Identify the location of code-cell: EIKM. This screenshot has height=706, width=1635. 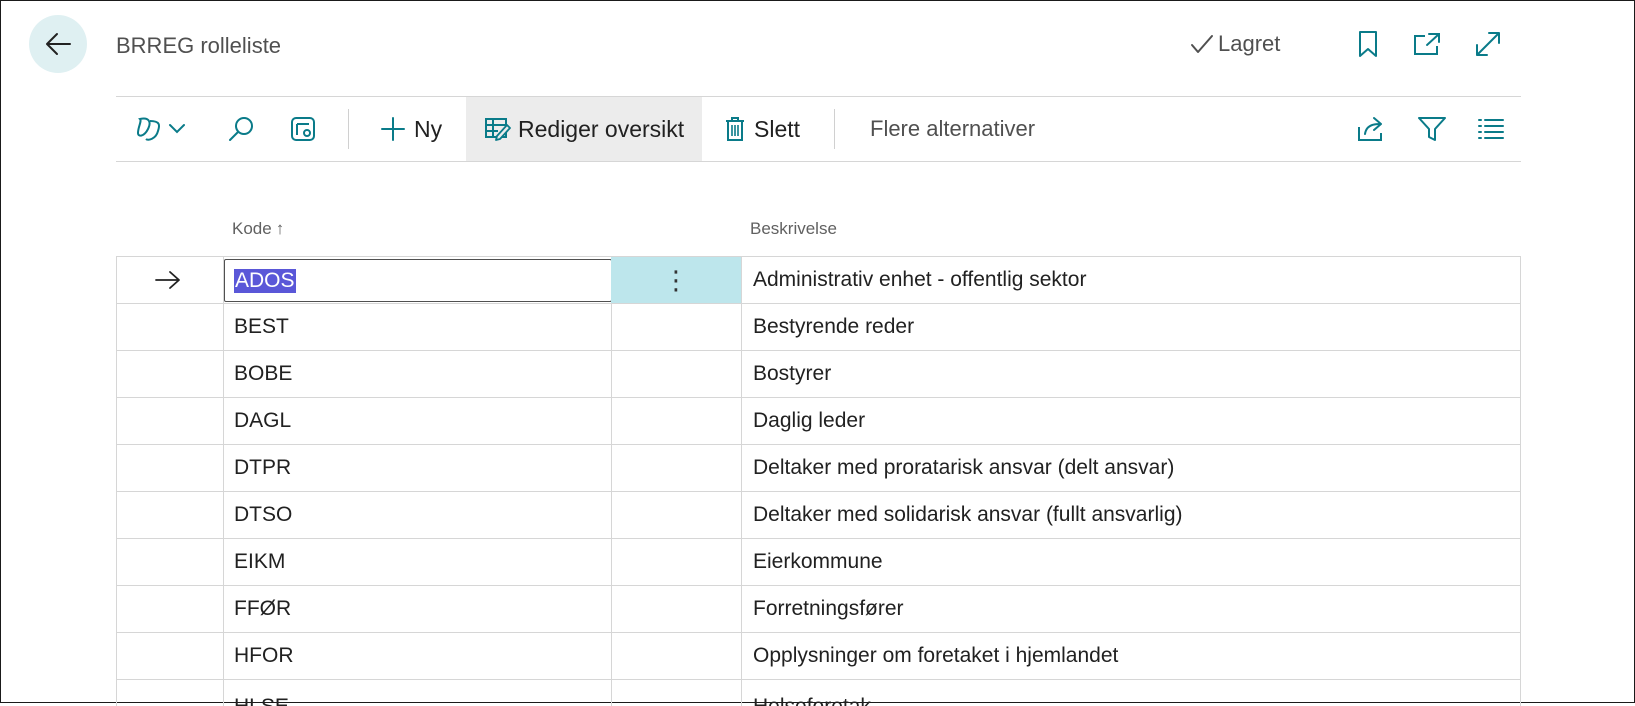
(259, 562).